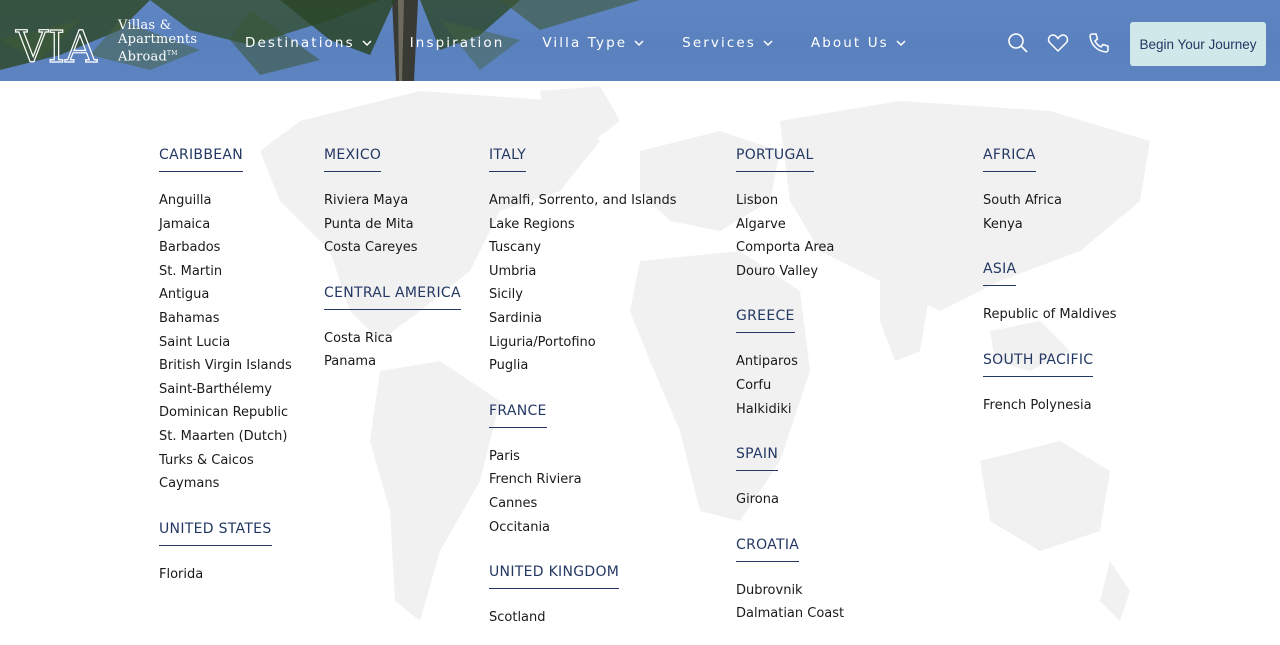  What do you see at coordinates (148, 57) in the screenshot?
I see `logo-line-3: AbroadTM` at bounding box center [148, 57].